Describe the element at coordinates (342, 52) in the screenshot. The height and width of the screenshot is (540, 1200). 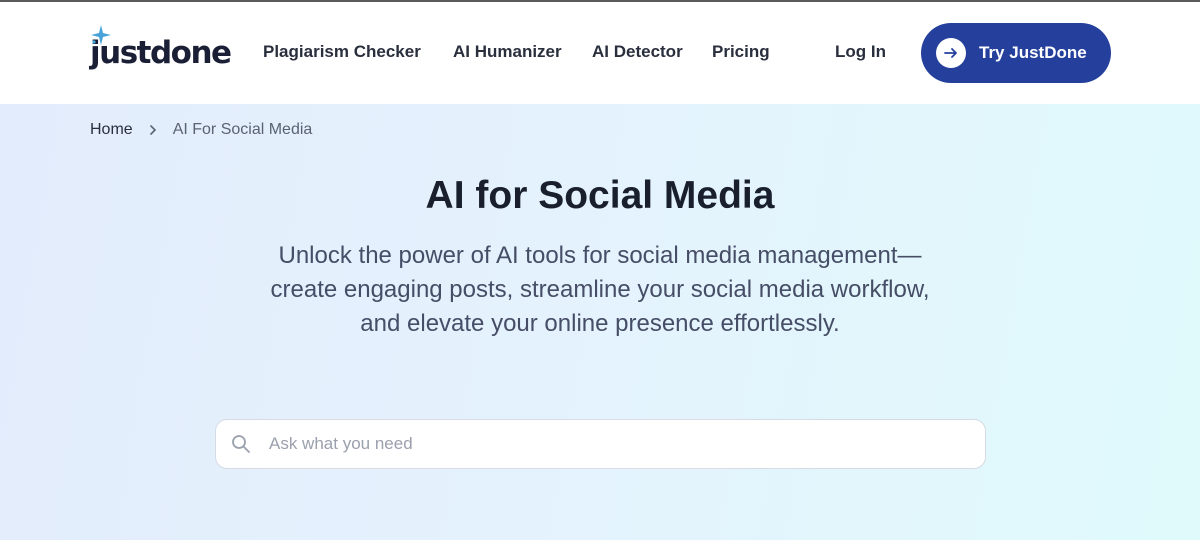
I see `nav-plagiarism-checker: Plagiarism Checker` at that location.